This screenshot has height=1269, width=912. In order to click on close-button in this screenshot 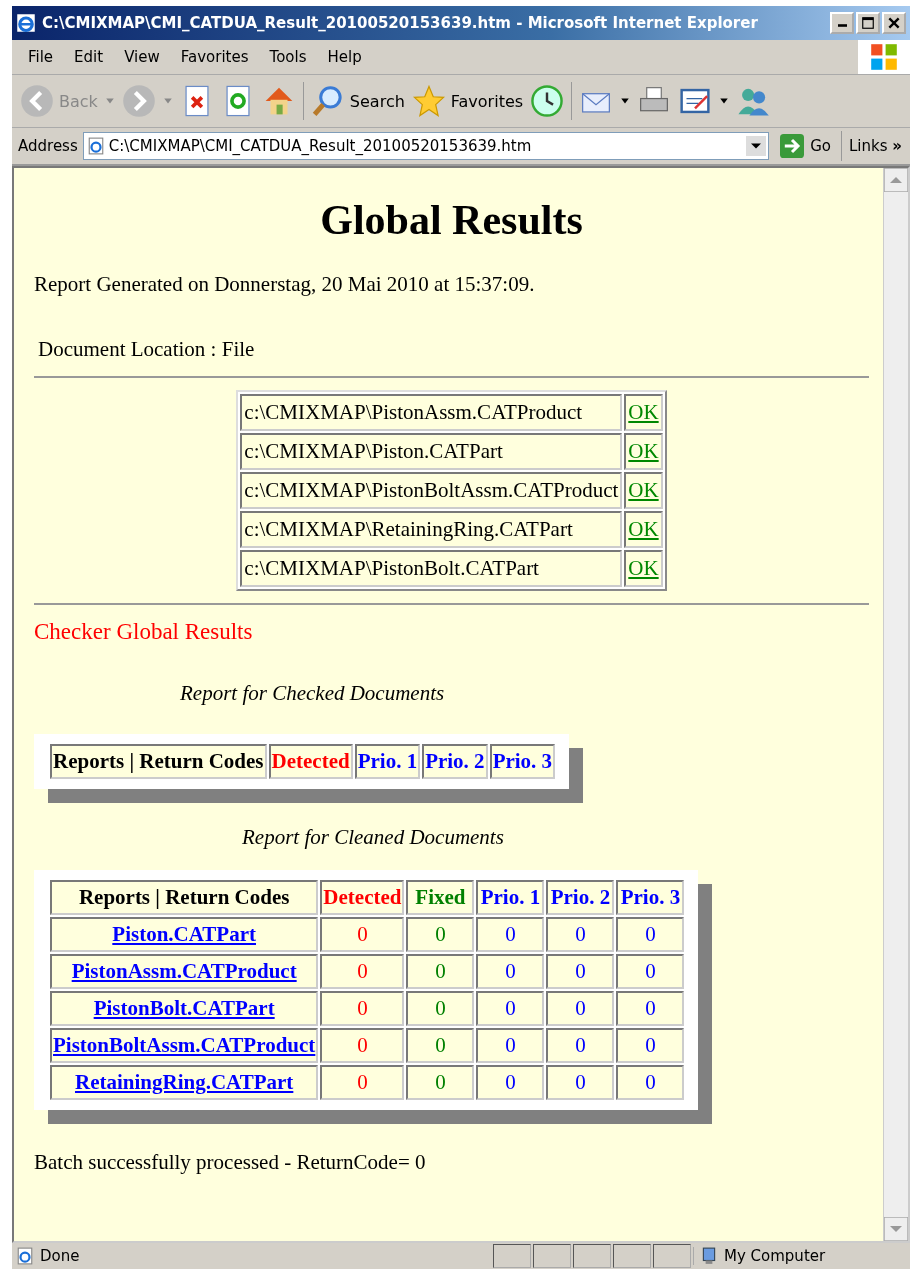, I will do `click(894, 23)`.